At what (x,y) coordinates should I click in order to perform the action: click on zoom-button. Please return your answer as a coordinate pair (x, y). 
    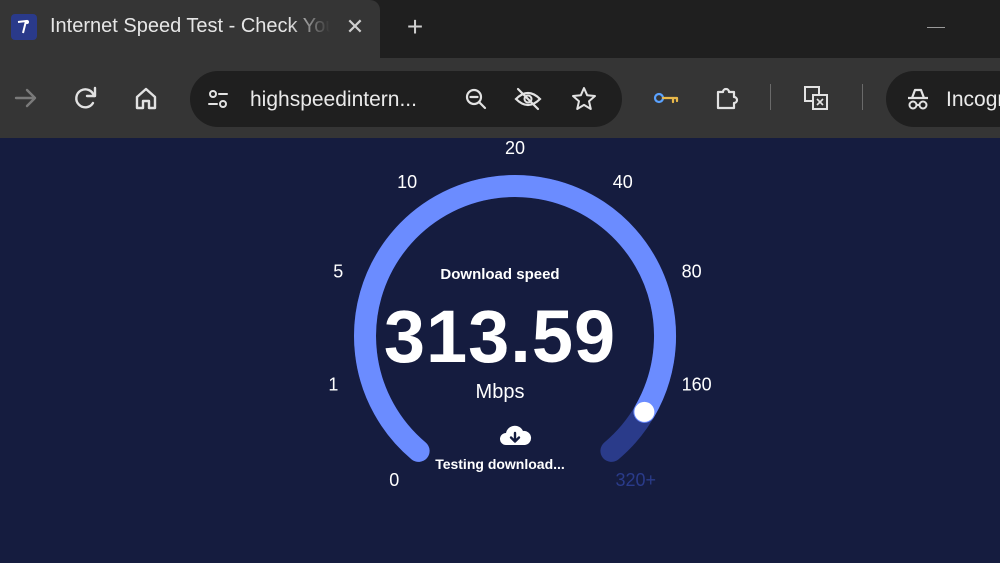
    Looking at the image, I should click on (476, 99).